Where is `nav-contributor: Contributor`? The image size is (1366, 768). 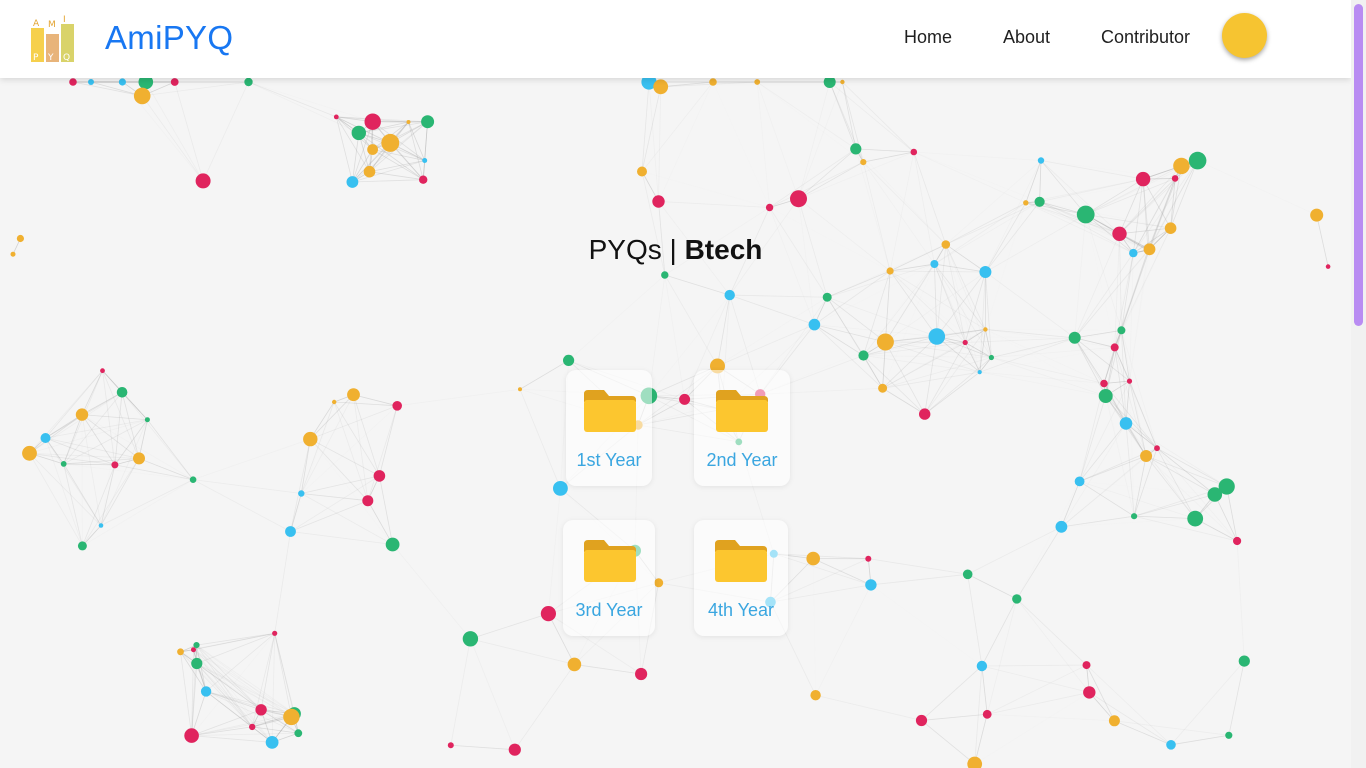
nav-contributor: Contributor is located at coordinates (1145, 37).